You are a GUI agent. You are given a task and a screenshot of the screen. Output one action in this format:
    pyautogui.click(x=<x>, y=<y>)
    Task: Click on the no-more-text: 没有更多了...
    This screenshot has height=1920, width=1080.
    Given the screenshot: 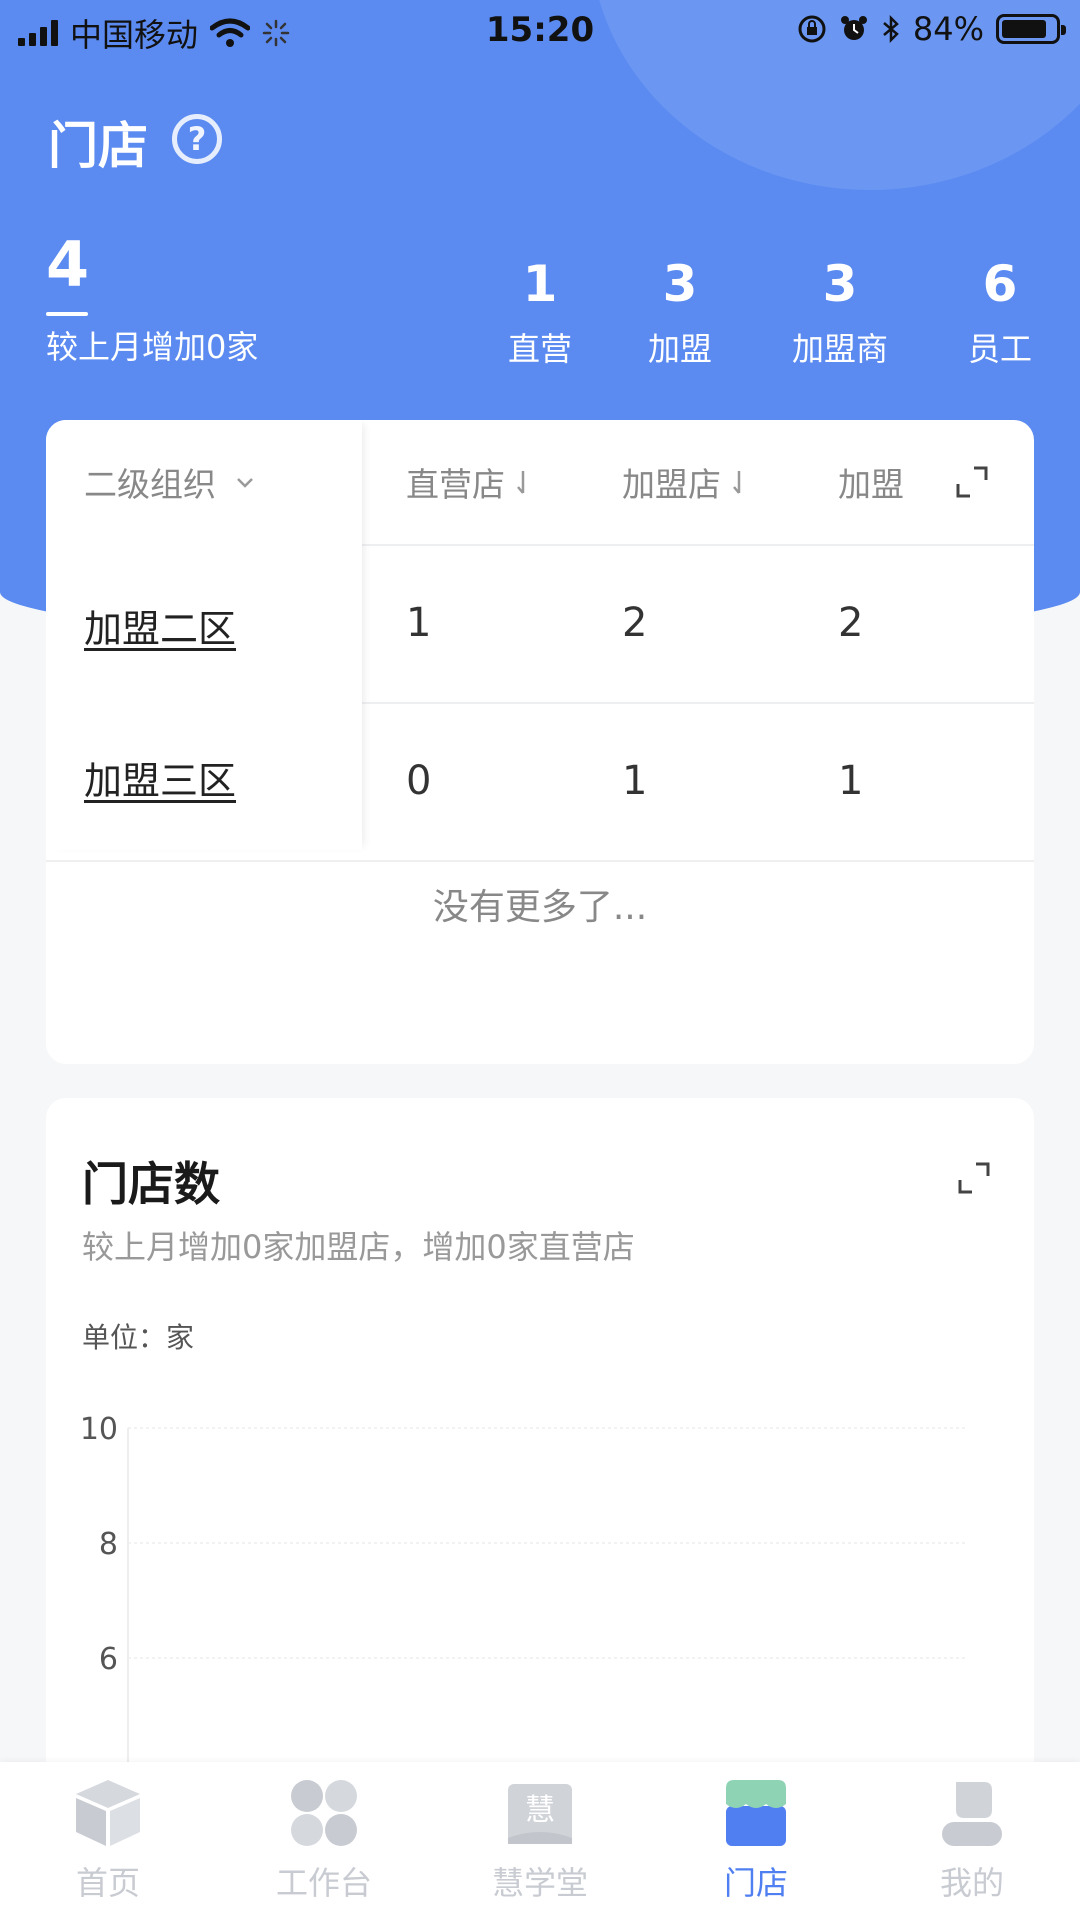 What is the action you would take?
    pyautogui.click(x=540, y=907)
    